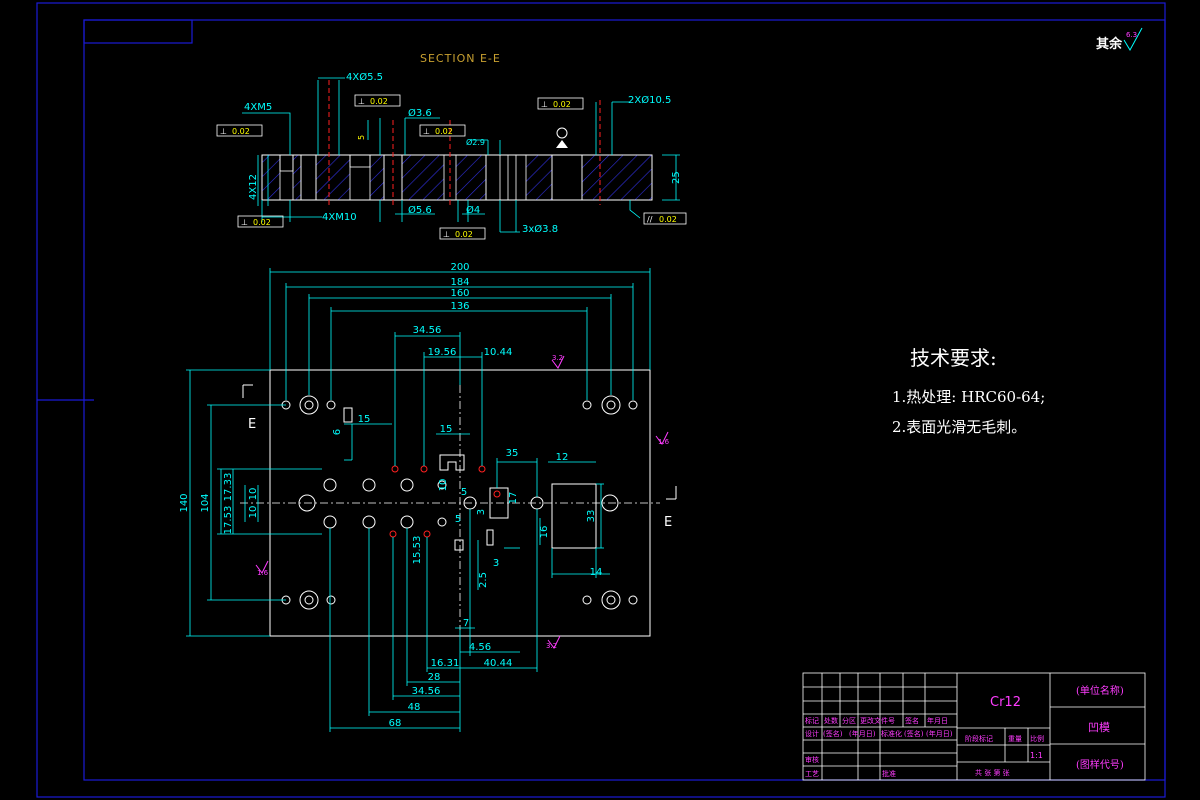 This screenshot has height=800, width=1200. I want to click on dim-5-a: 5, so click(464, 492).